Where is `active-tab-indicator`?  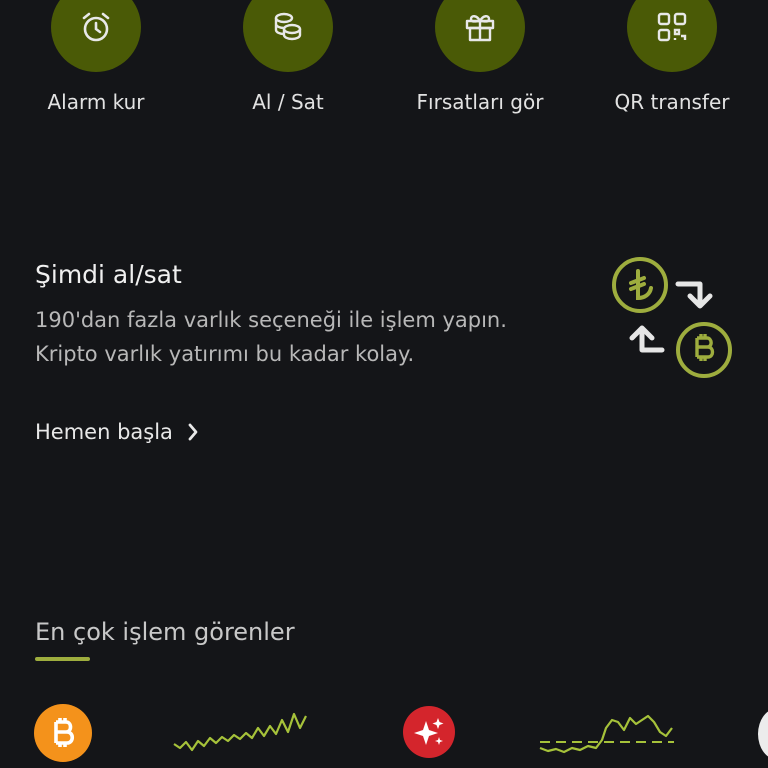 active-tab-indicator is located at coordinates (62, 659).